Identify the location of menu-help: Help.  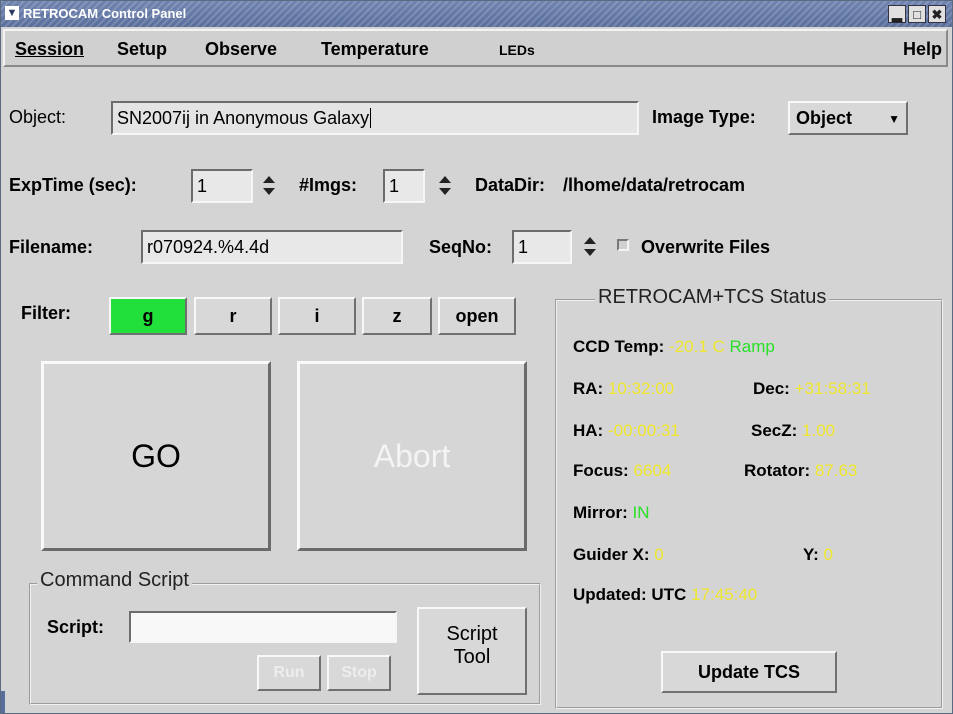
(922, 49).